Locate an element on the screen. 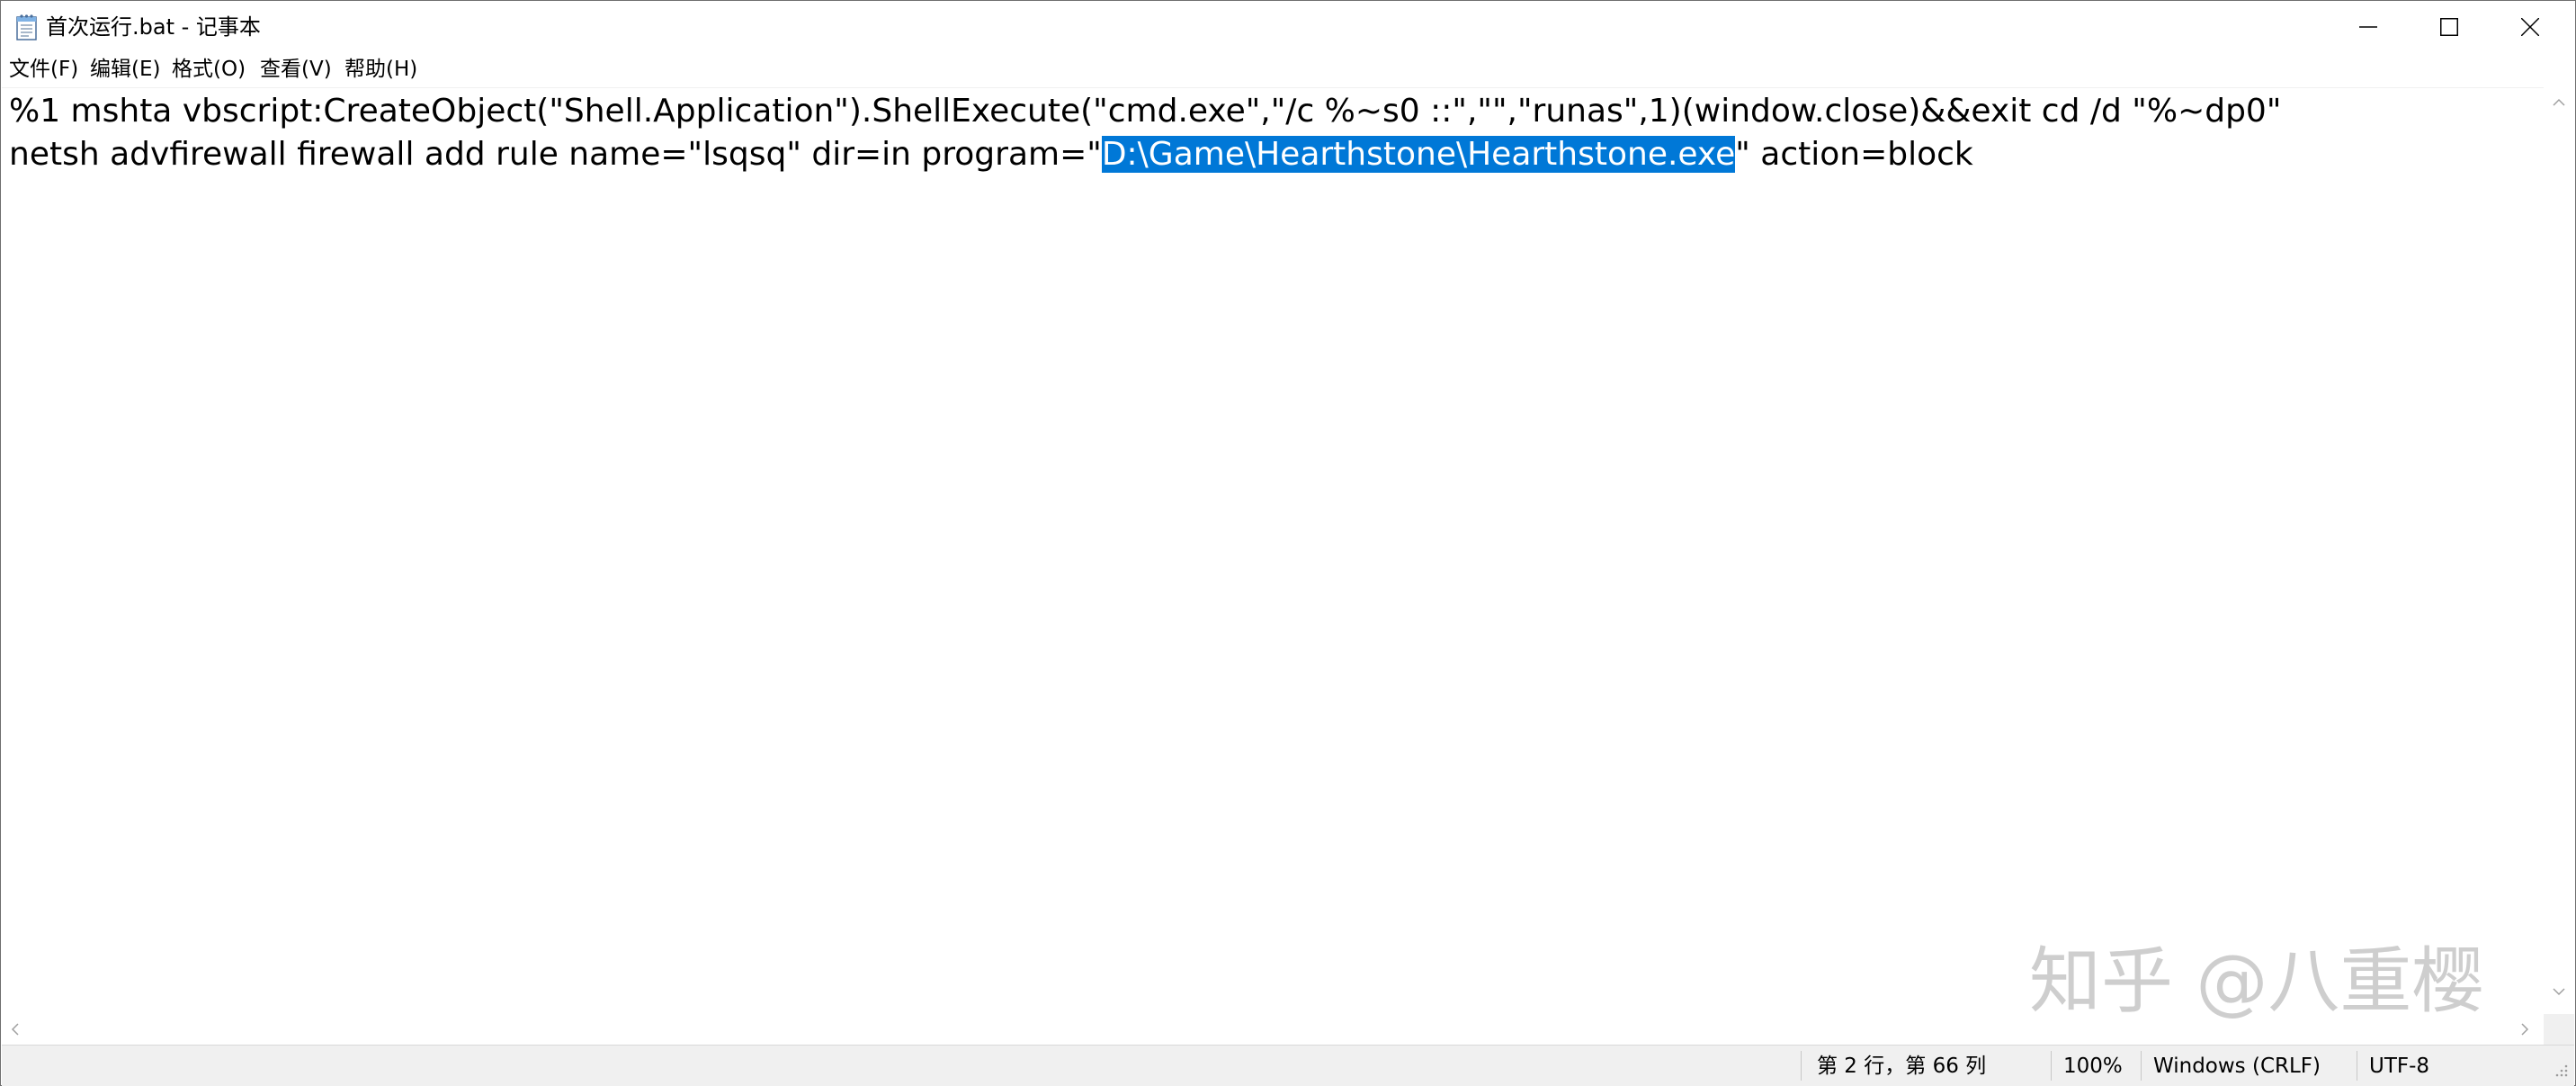 This screenshot has height=1086, width=2576. cursor-position: 第 2 行，第 66 列 is located at coordinates (1902, 1066).